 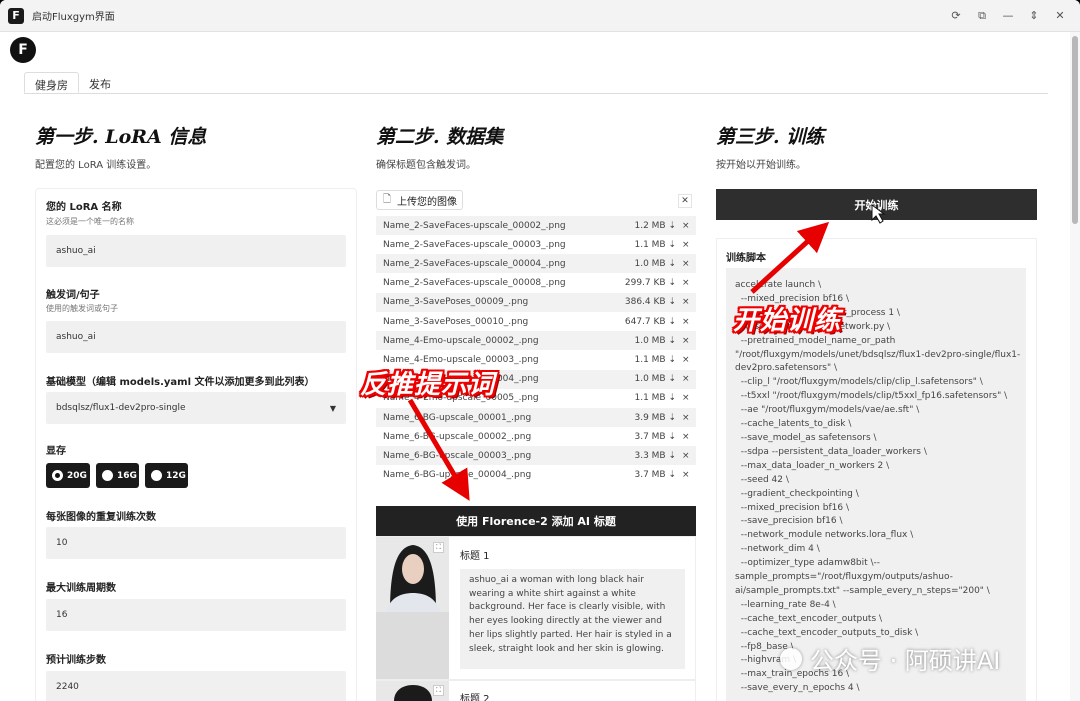 What do you see at coordinates (536, 417) in the screenshot?
I see `file-row: Name_6-BG-upscale_00001_.png 3.9 MB ⇣ ×` at bounding box center [536, 417].